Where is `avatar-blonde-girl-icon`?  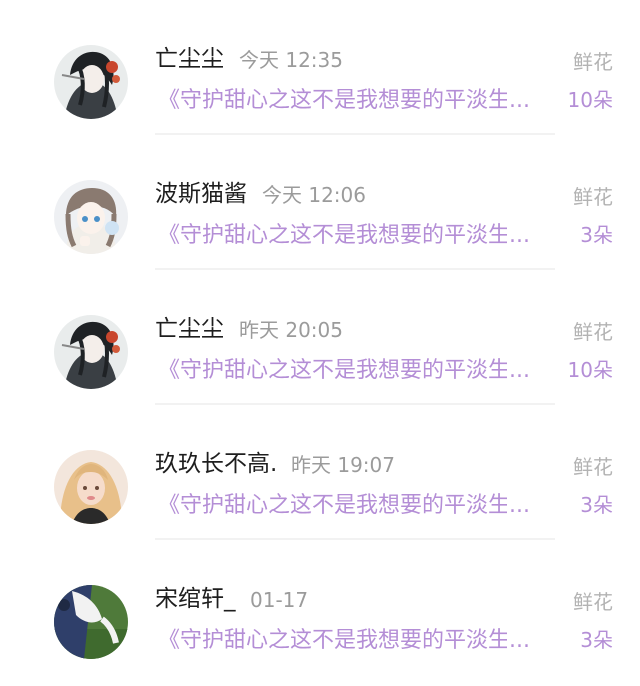
avatar-blonde-girl-icon is located at coordinates (91, 487).